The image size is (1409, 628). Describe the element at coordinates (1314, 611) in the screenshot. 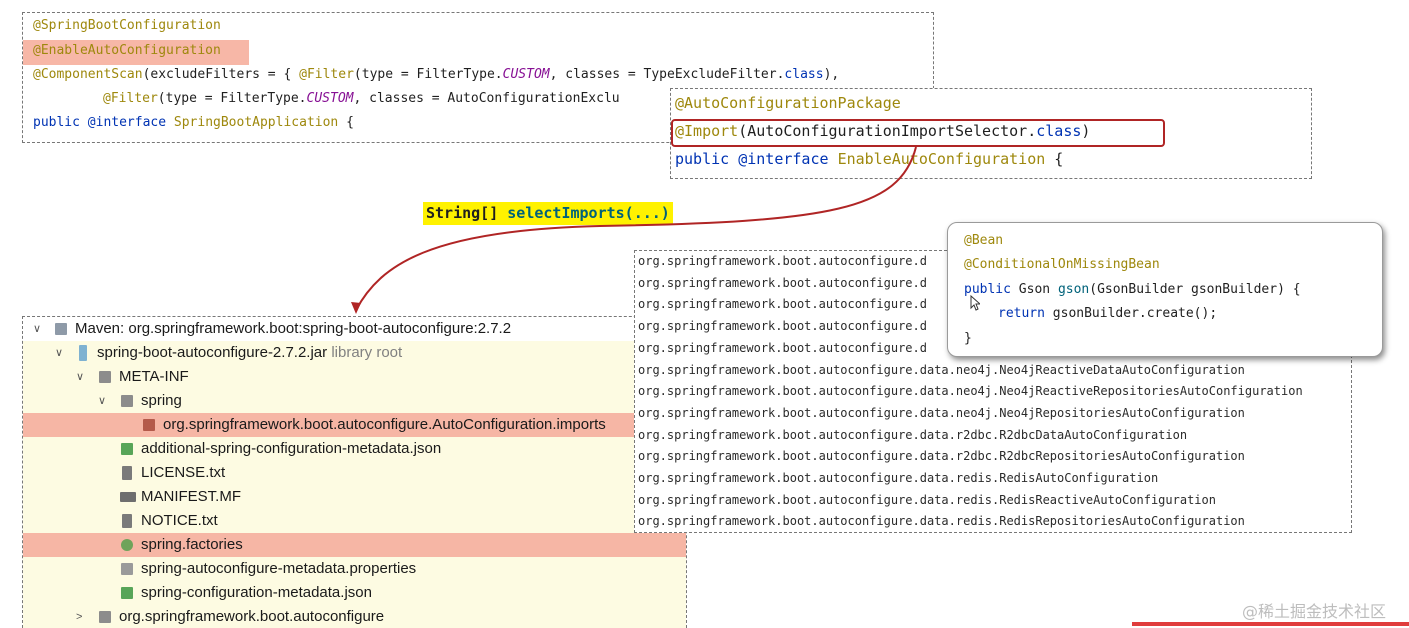

I see `watermark: @稀土掘金技术社区` at that location.